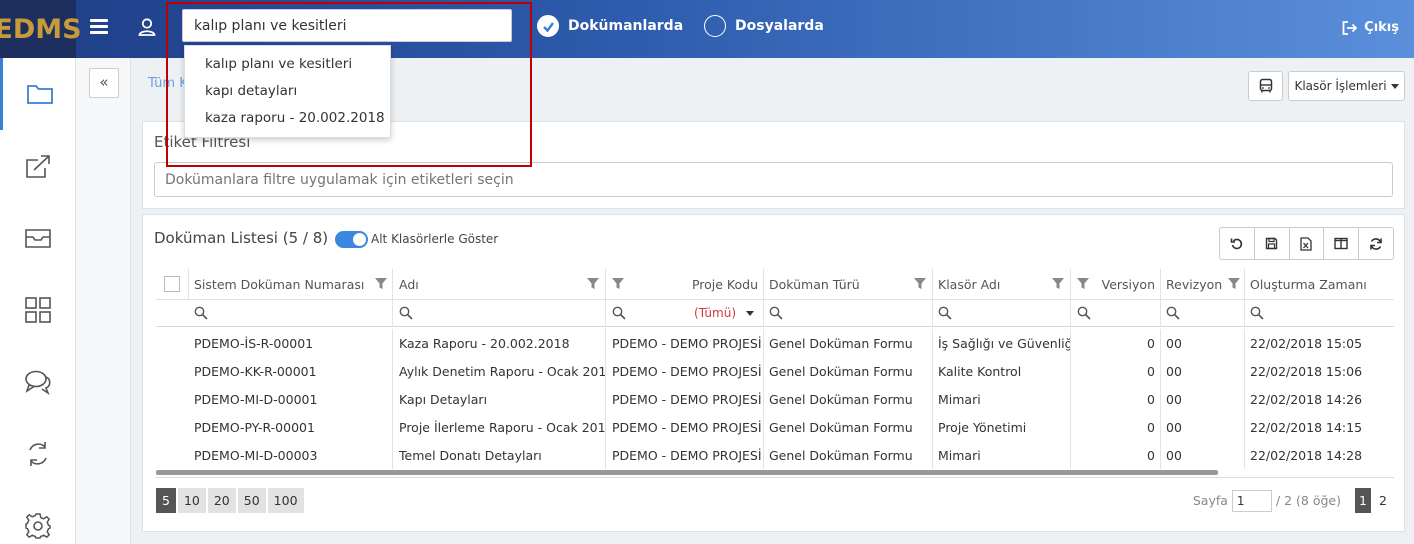 The width and height of the screenshot is (1414, 544). Describe the element at coordinates (1116, 284) in the screenshot. I see `col-header-version: Versiyon` at that location.